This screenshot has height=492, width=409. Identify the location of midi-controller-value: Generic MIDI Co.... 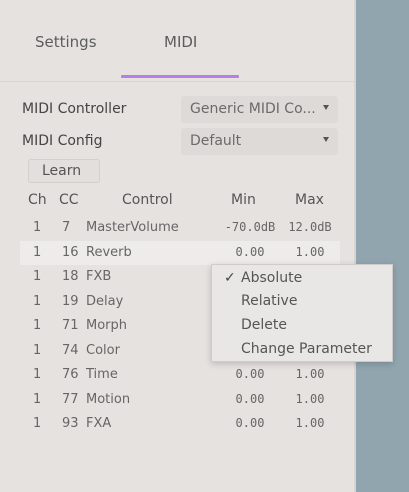
(253, 109).